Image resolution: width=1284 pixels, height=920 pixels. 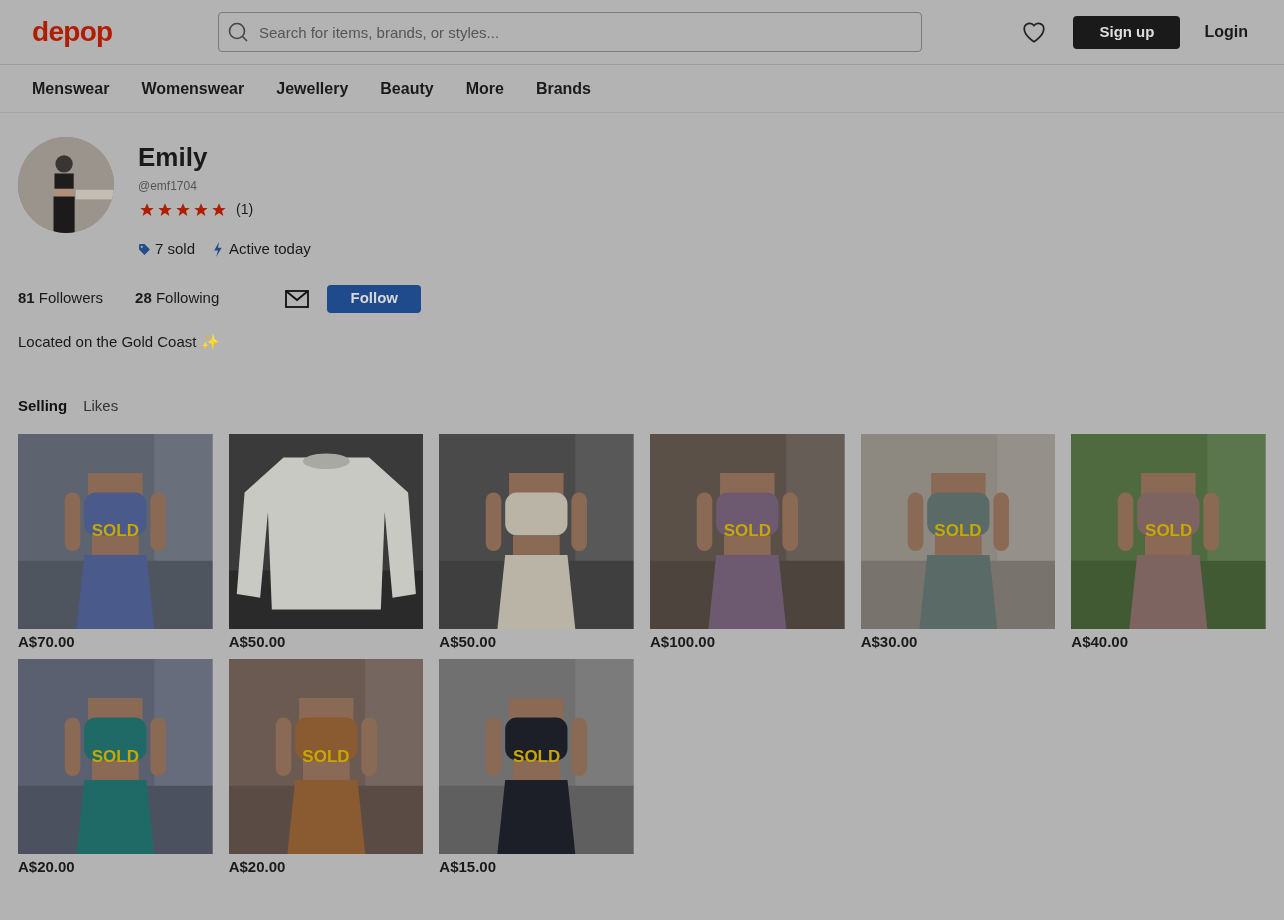 What do you see at coordinates (1034, 32) in the screenshot?
I see `heart-icon` at bounding box center [1034, 32].